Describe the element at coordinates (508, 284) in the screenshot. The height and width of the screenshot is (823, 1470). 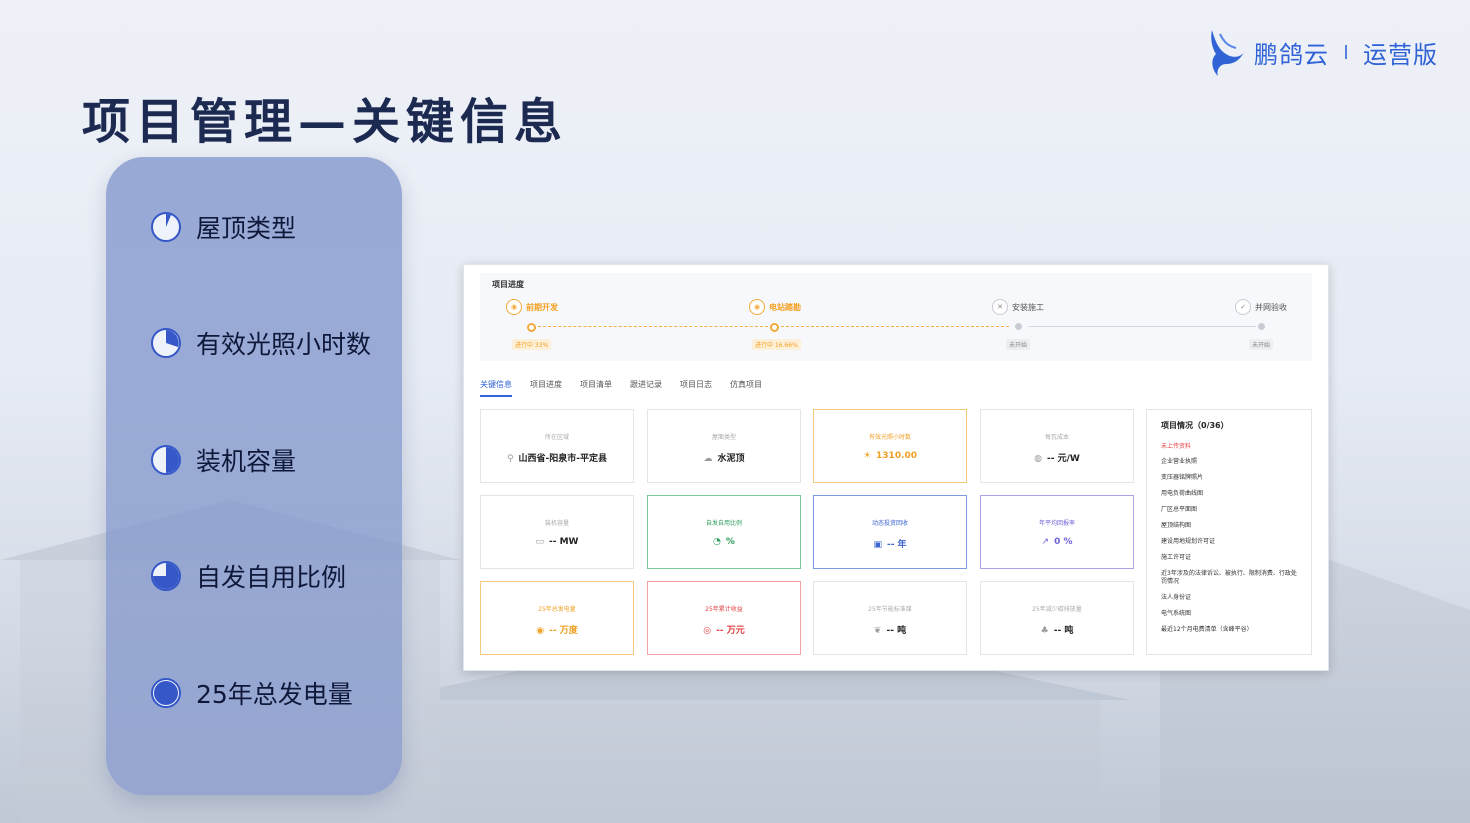
I see `progress-title: 项目进度` at that location.